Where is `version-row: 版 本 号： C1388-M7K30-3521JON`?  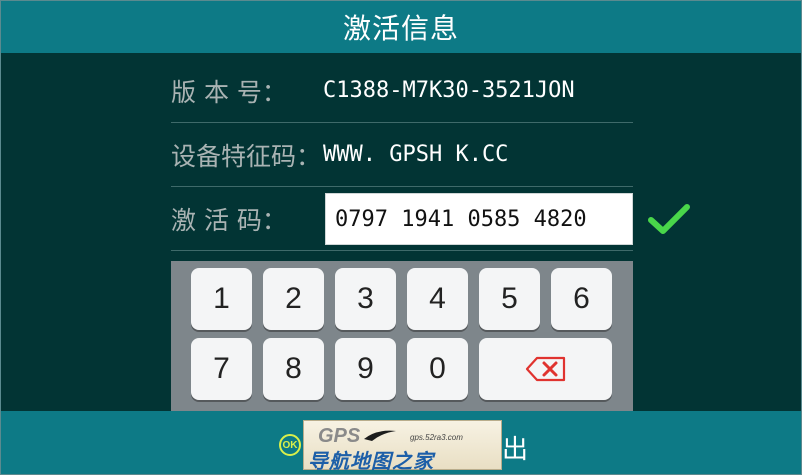
version-row: 版 本 号： C1388-M7K30-3521JON is located at coordinates (402, 91).